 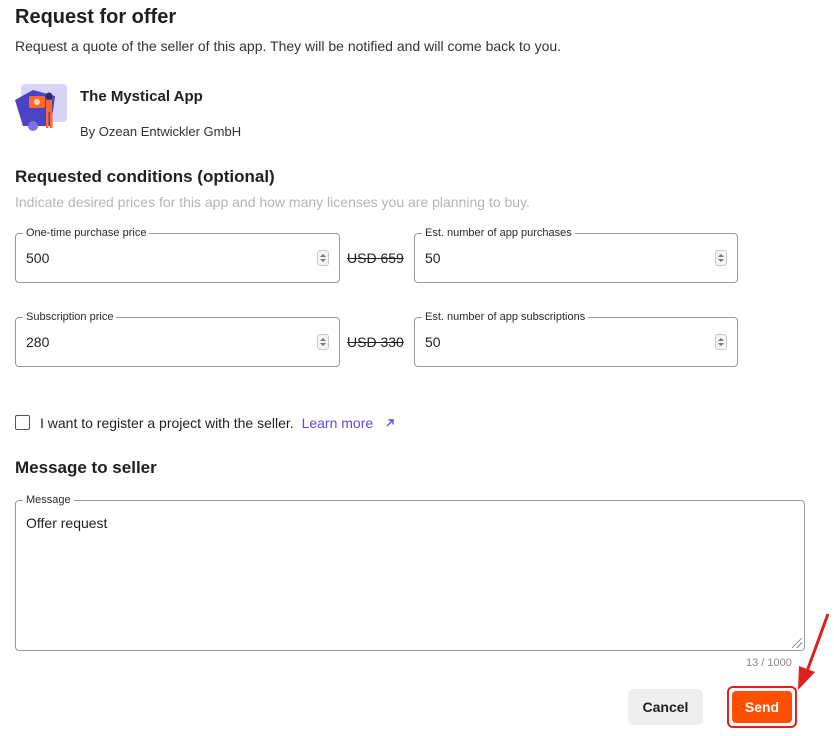 I want to click on send-button-highlight: Send, so click(x=762, y=707).